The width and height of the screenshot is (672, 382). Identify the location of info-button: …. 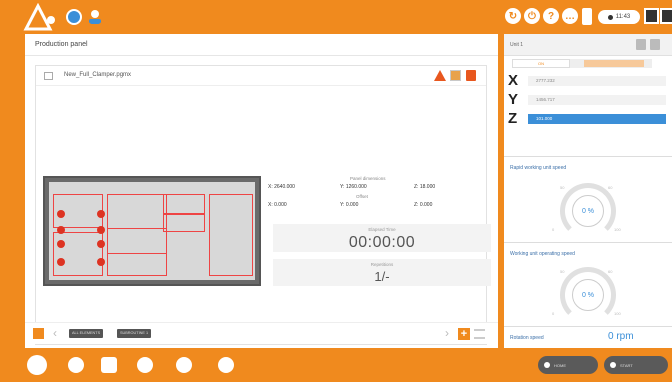
(570, 16).